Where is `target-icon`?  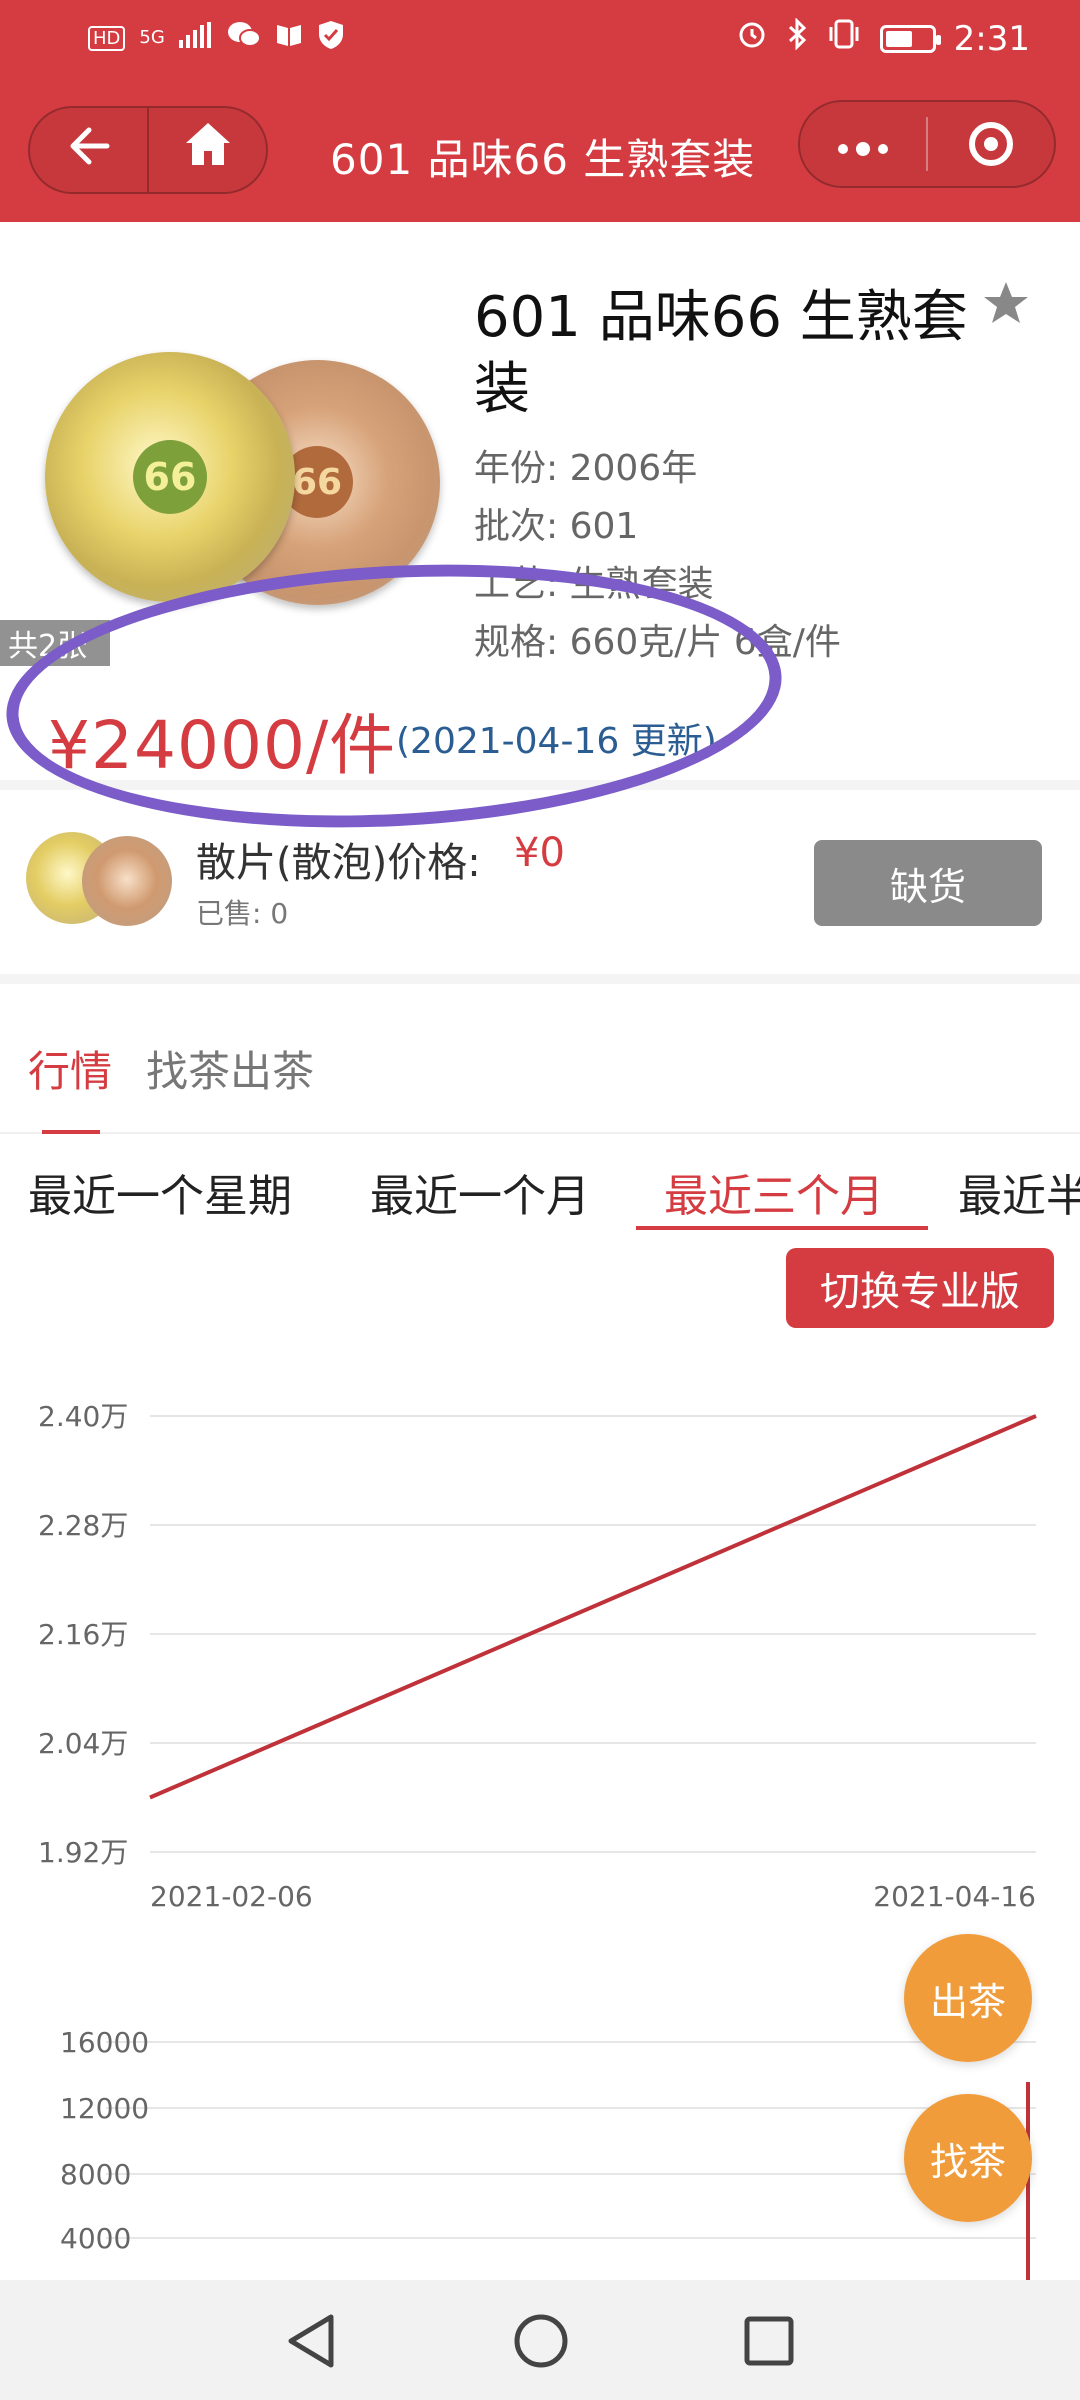 target-icon is located at coordinates (991, 144).